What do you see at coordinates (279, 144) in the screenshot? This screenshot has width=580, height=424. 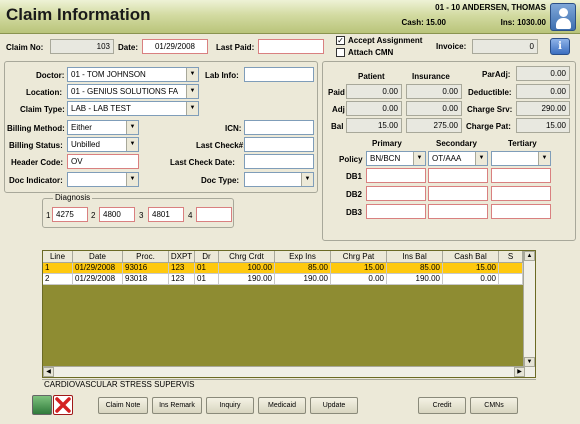 I see `last-check-no-field` at bounding box center [279, 144].